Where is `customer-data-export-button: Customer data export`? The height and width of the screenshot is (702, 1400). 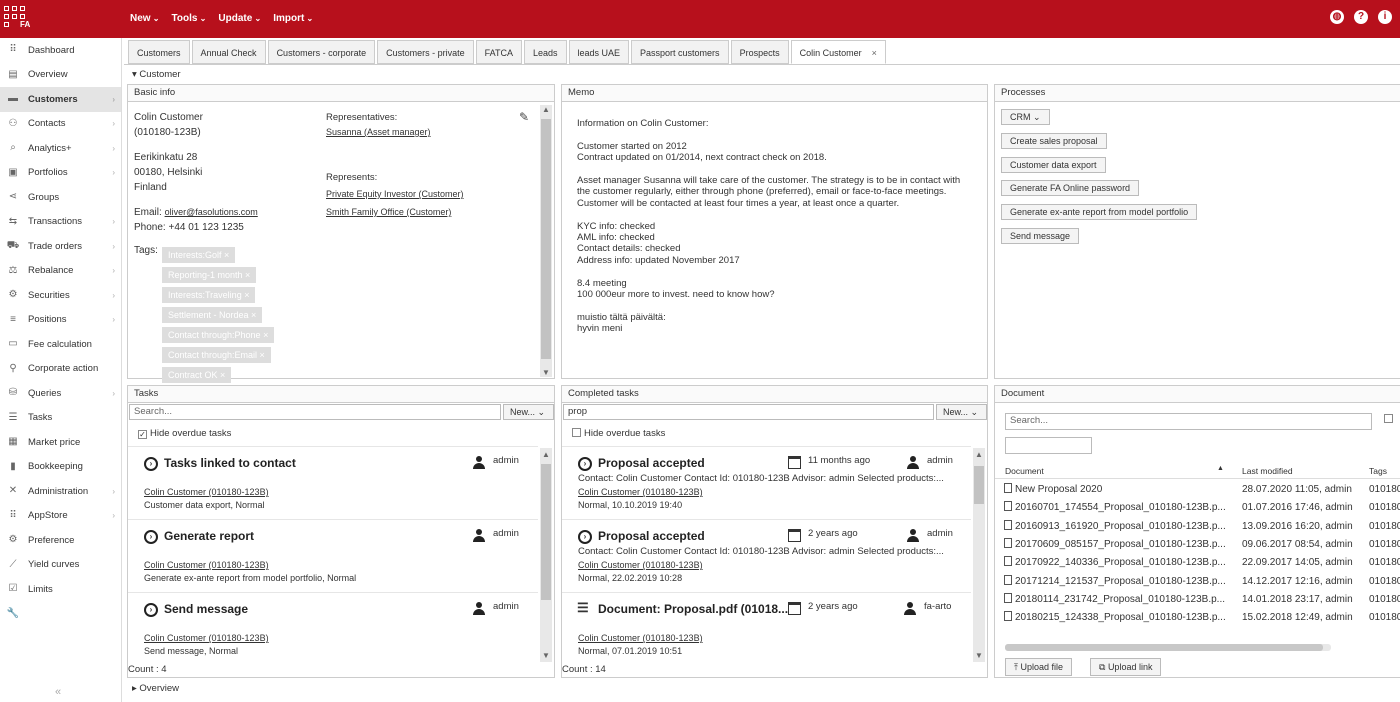 customer-data-export-button: Customer data export is located at coordinates (1053, 165).